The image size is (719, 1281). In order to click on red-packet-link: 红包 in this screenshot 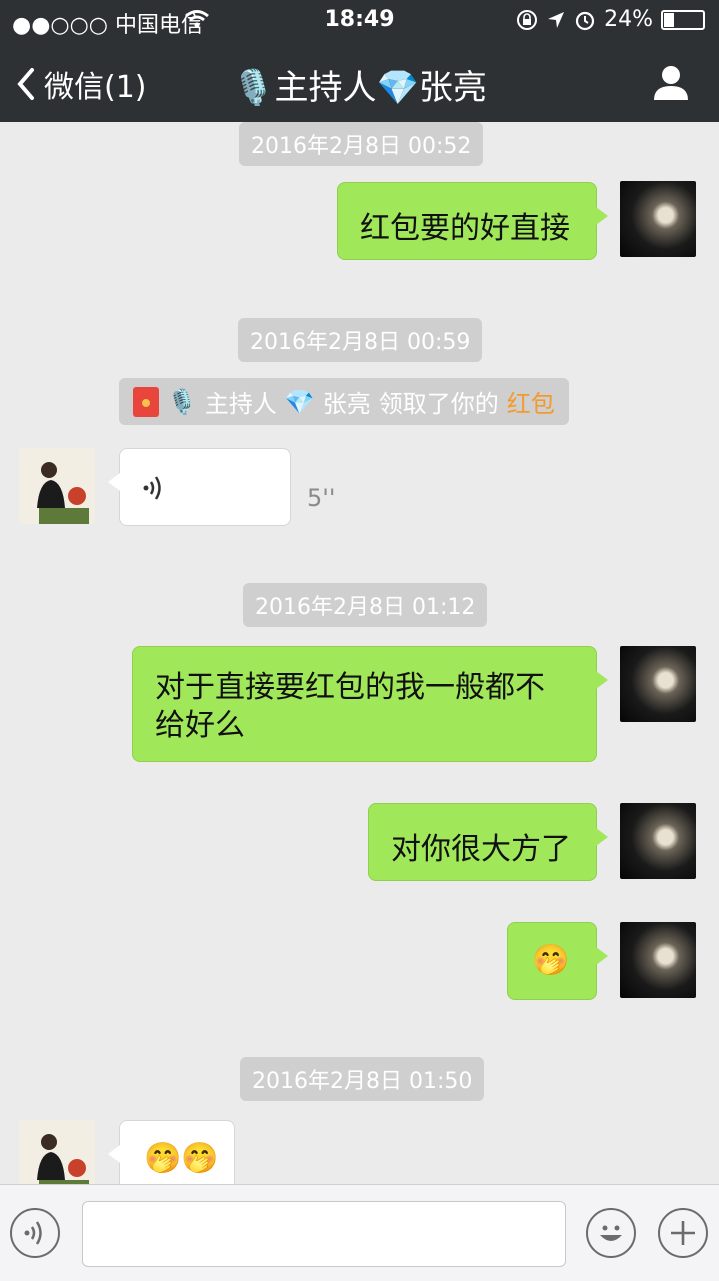, I will do `click(531, 401)`.